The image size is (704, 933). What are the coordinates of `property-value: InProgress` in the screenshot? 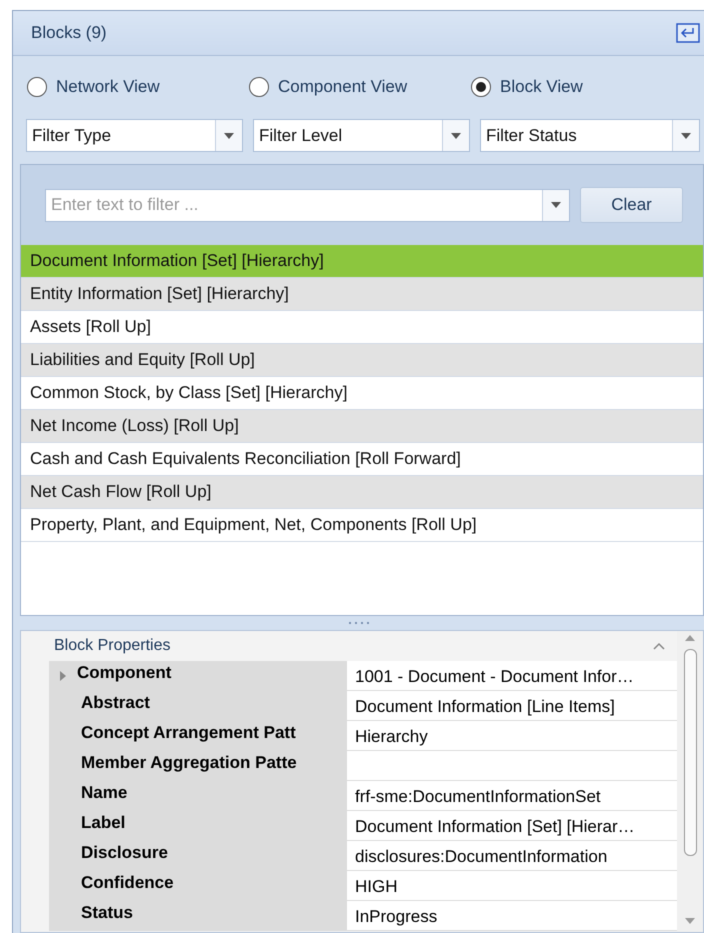 It's located at (511, 915).